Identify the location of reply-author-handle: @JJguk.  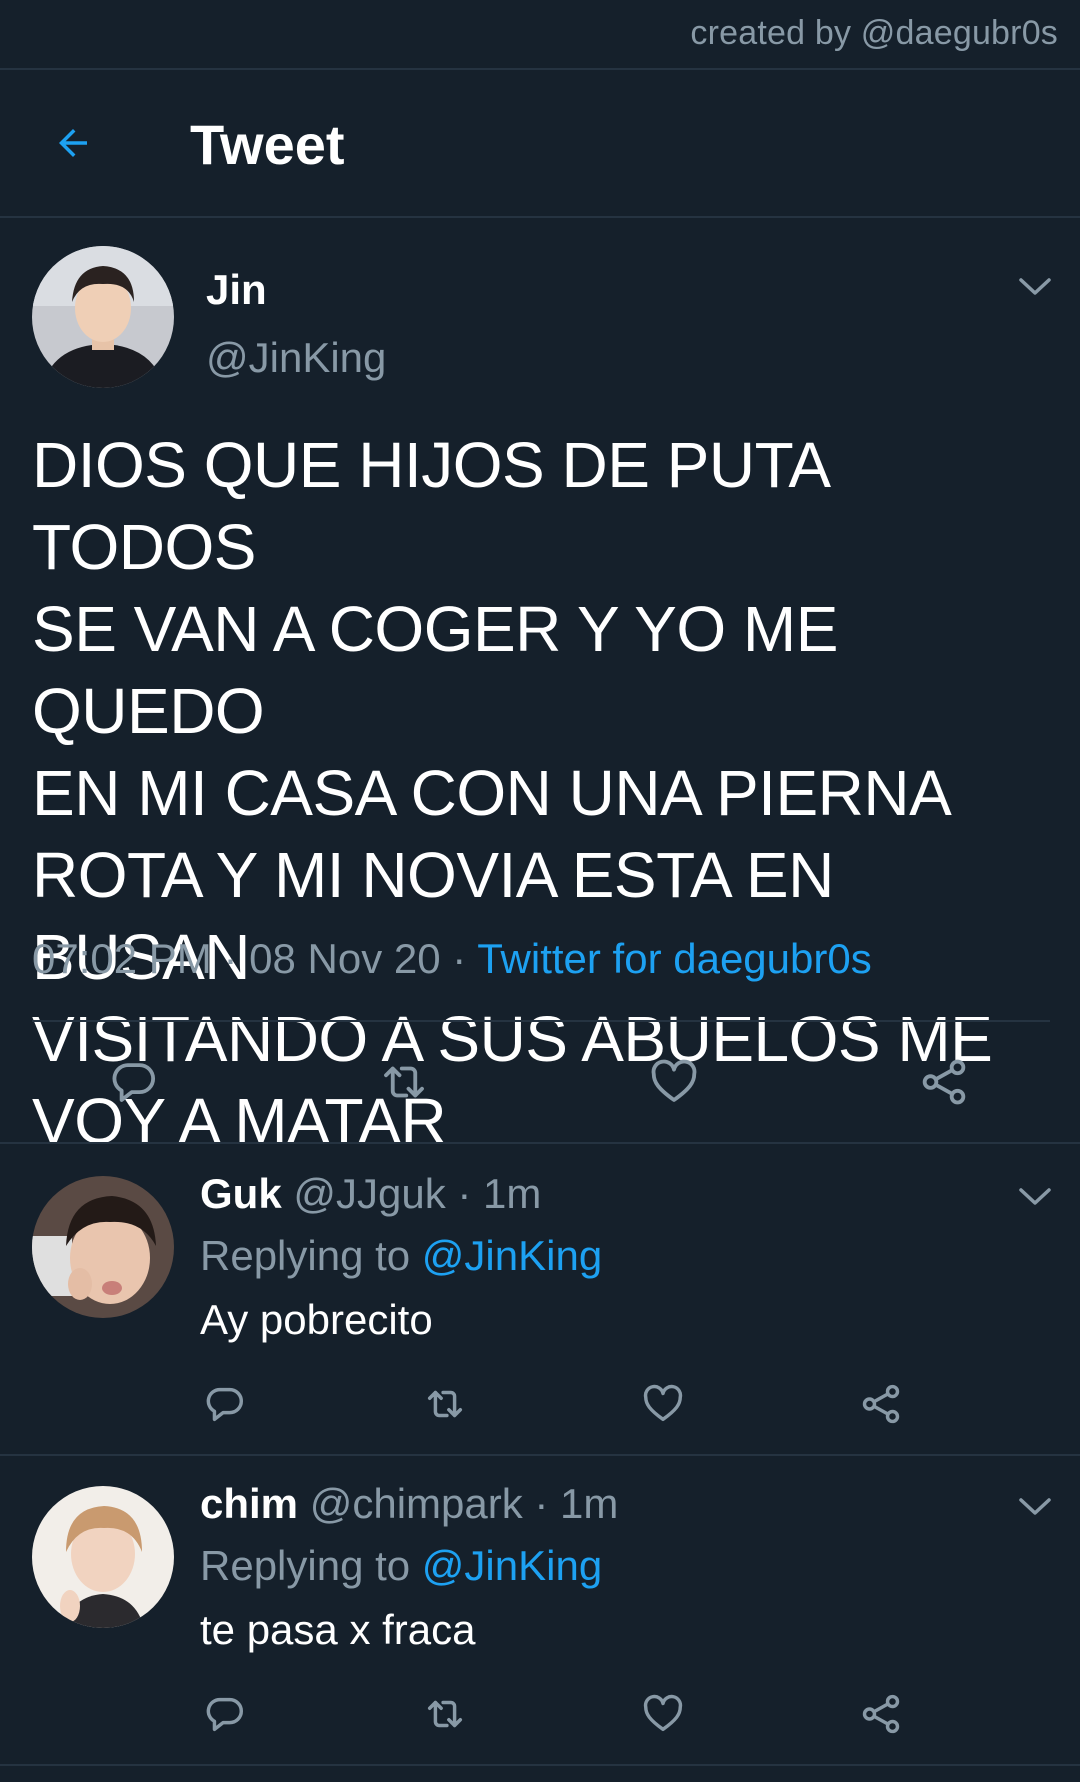
(369, 1193).